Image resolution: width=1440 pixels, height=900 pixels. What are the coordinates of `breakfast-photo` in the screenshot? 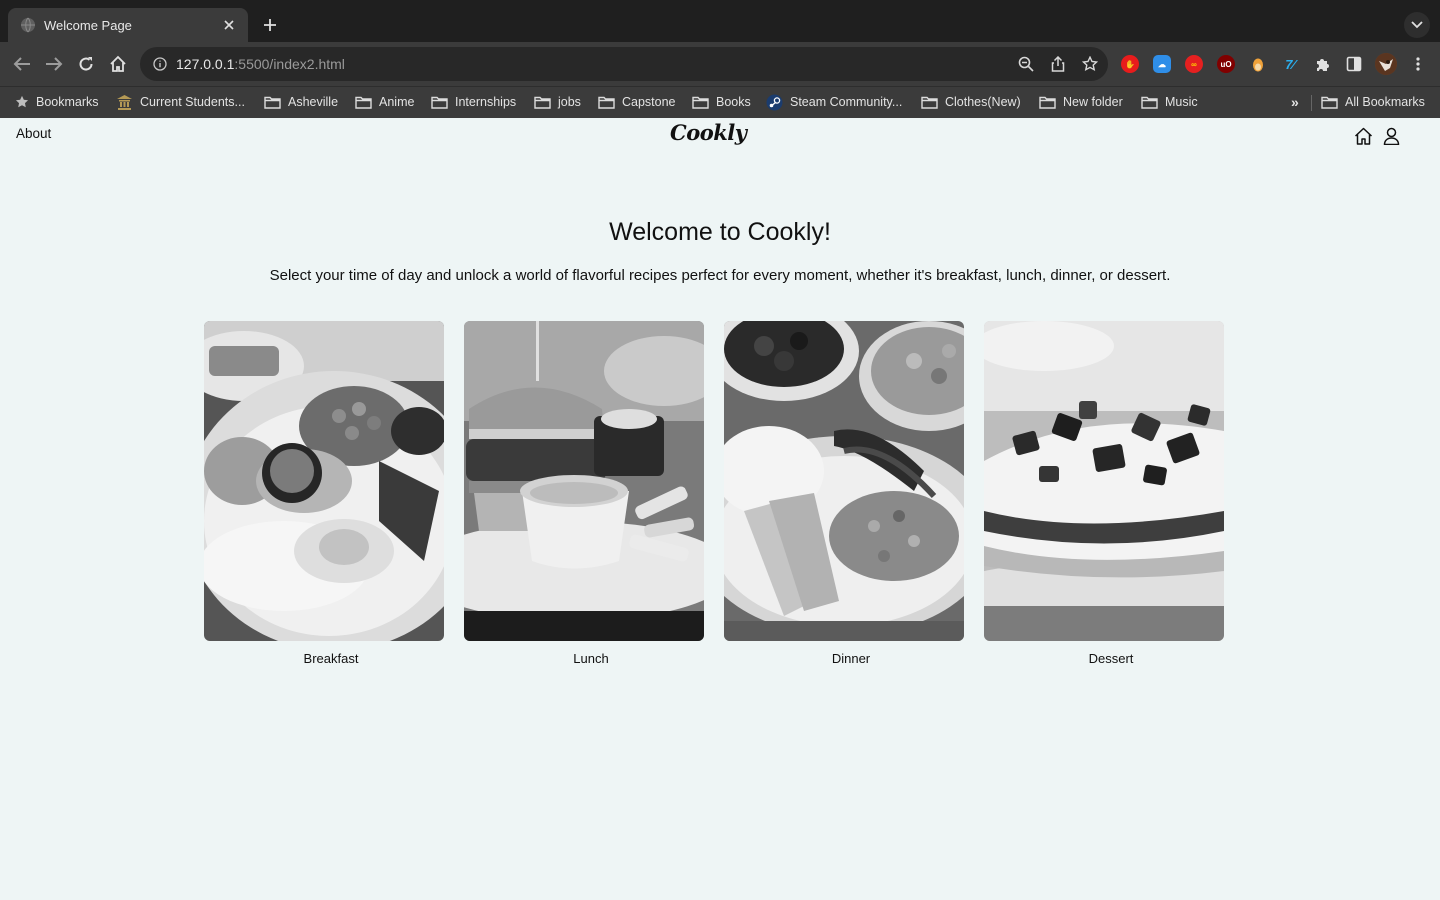 It's located at (324, 481).